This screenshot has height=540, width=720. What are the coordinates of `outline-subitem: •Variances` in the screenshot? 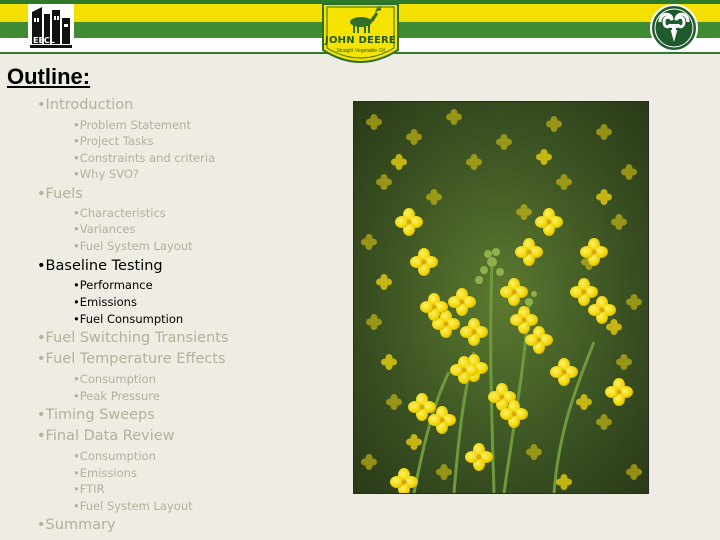 It's located at (104, 229).